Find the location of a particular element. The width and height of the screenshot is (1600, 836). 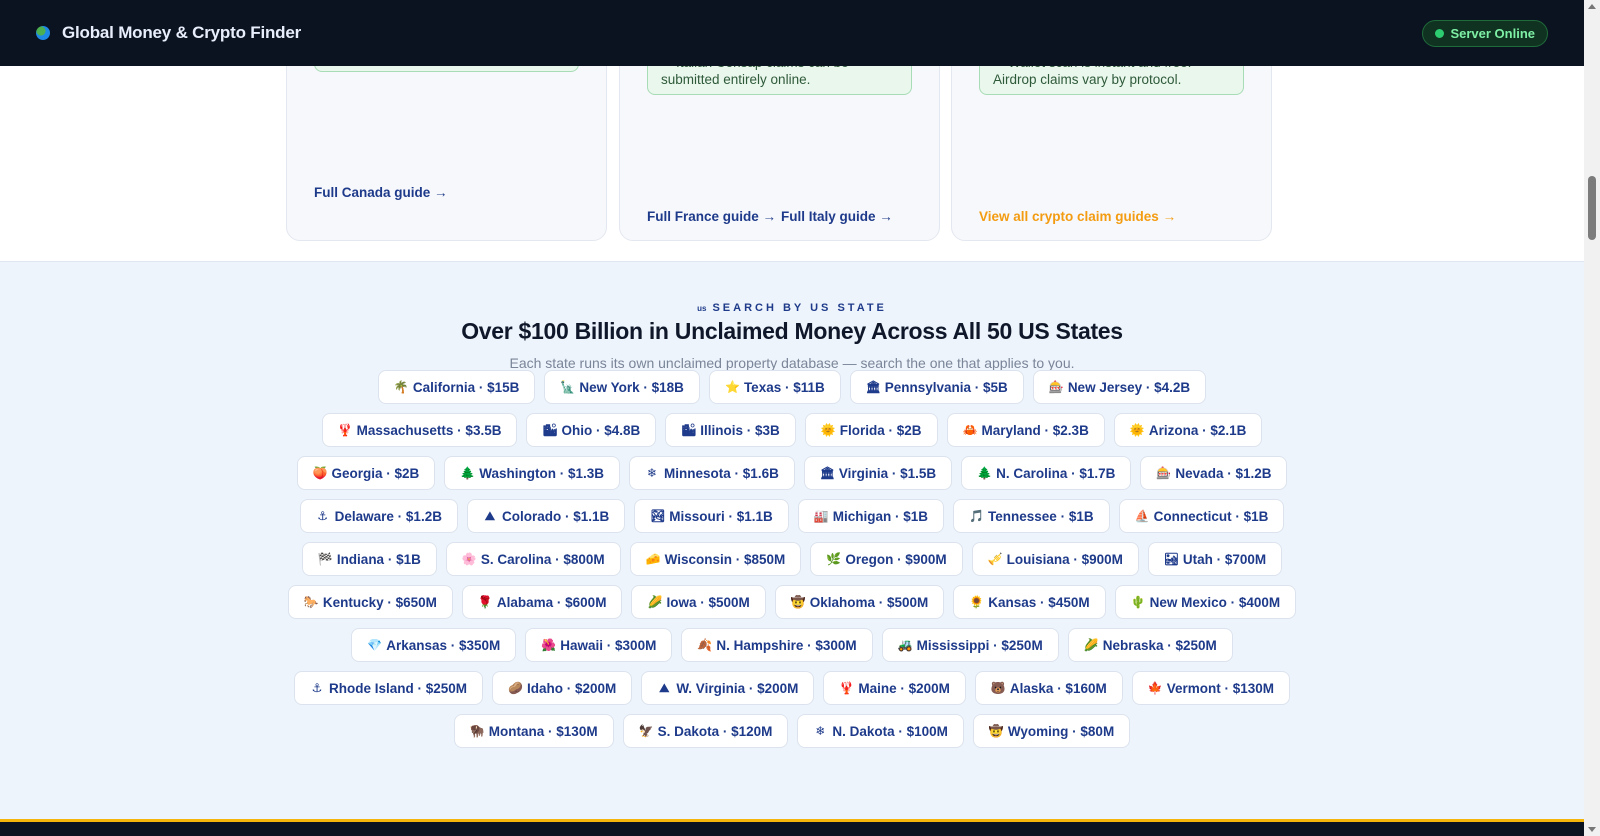

state-chip-label: Alaska · $160M is located at coordinates (1058, 688).